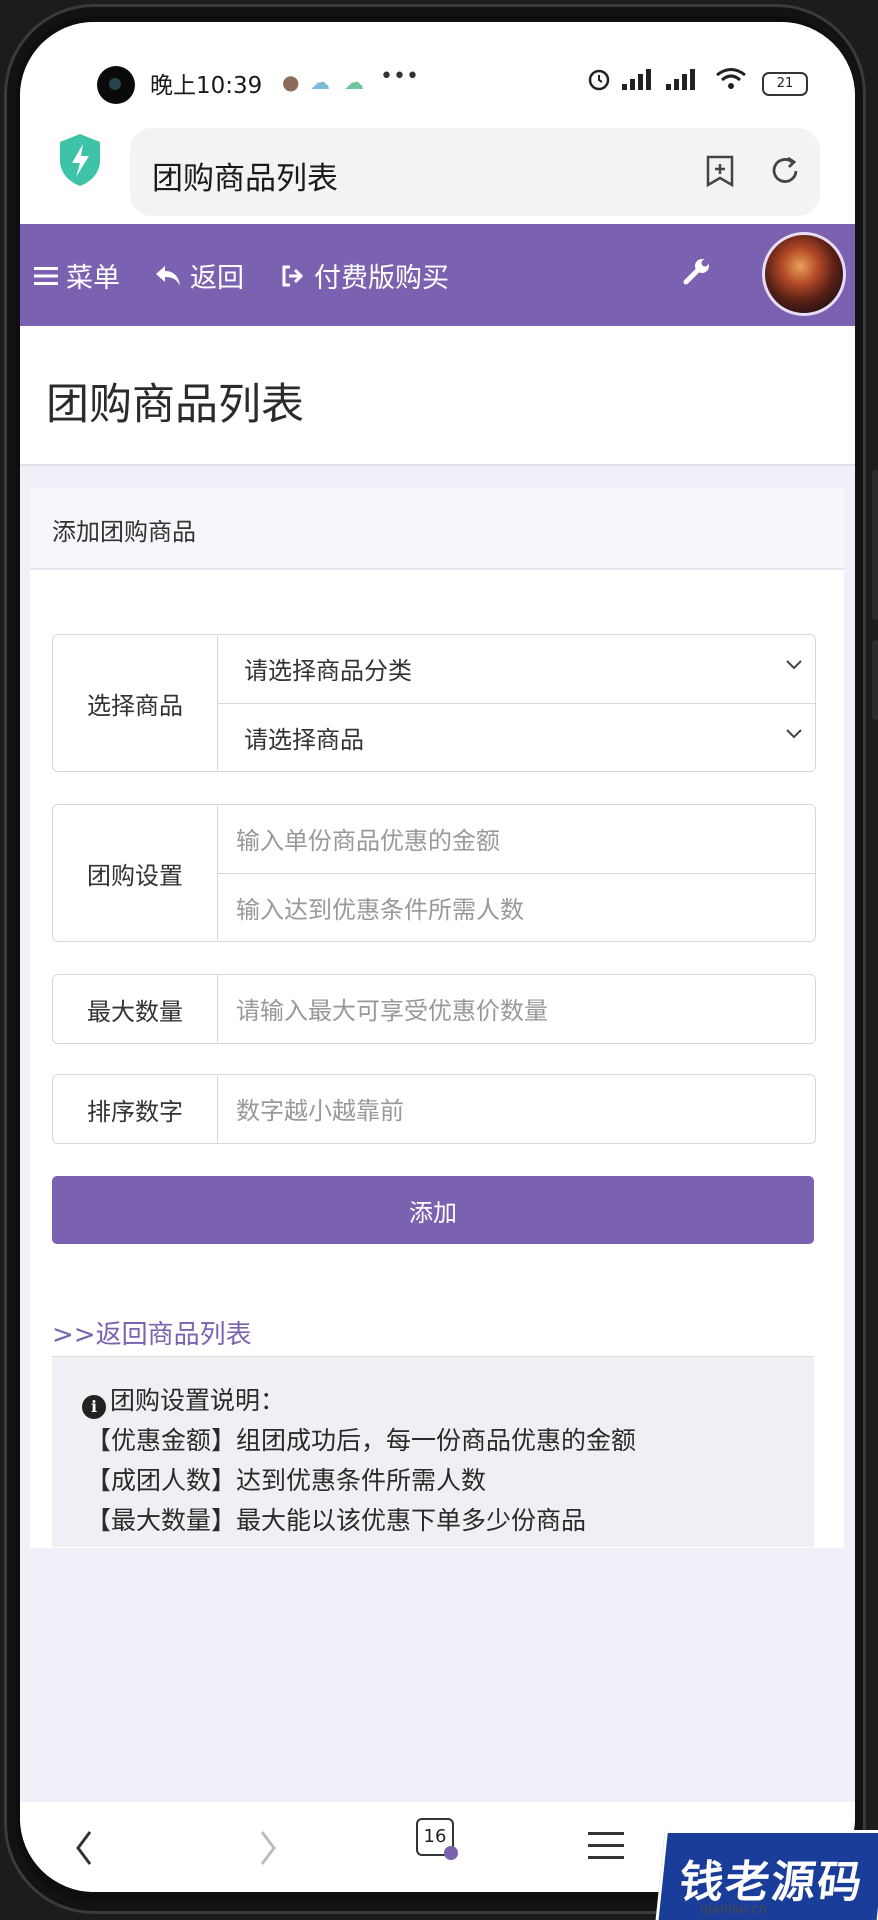 This screenshot has height=1920, width=878. I want to click on group-settings-label: 团购设置, so click(135, 873).